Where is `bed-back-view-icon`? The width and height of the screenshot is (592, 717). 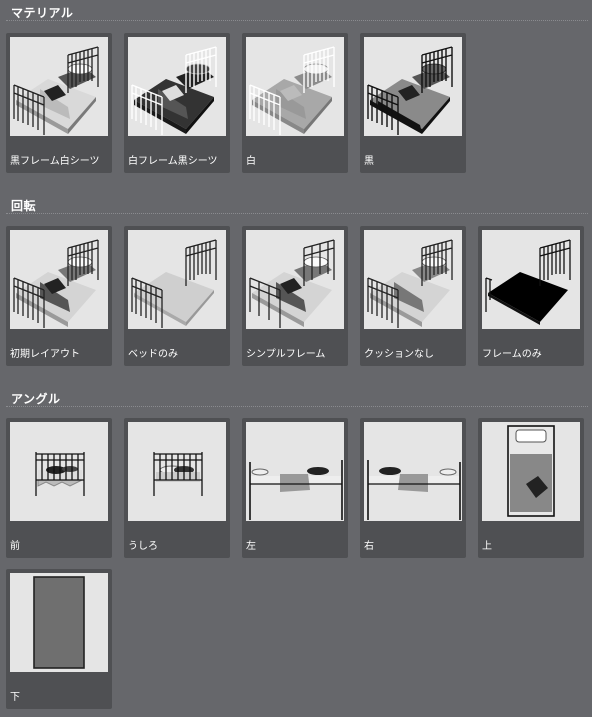 bed-back-view-icon is located at coordinates (177, 471).